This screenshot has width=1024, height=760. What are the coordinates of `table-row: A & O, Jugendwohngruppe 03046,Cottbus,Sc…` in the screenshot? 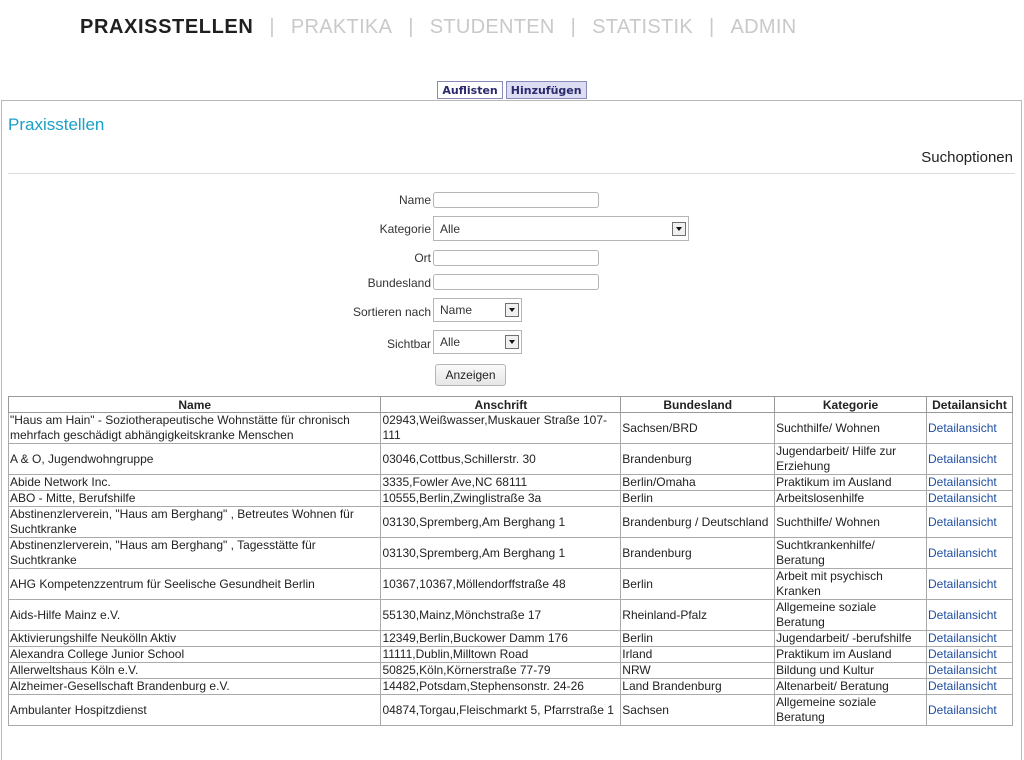 It's located at (510, 459).